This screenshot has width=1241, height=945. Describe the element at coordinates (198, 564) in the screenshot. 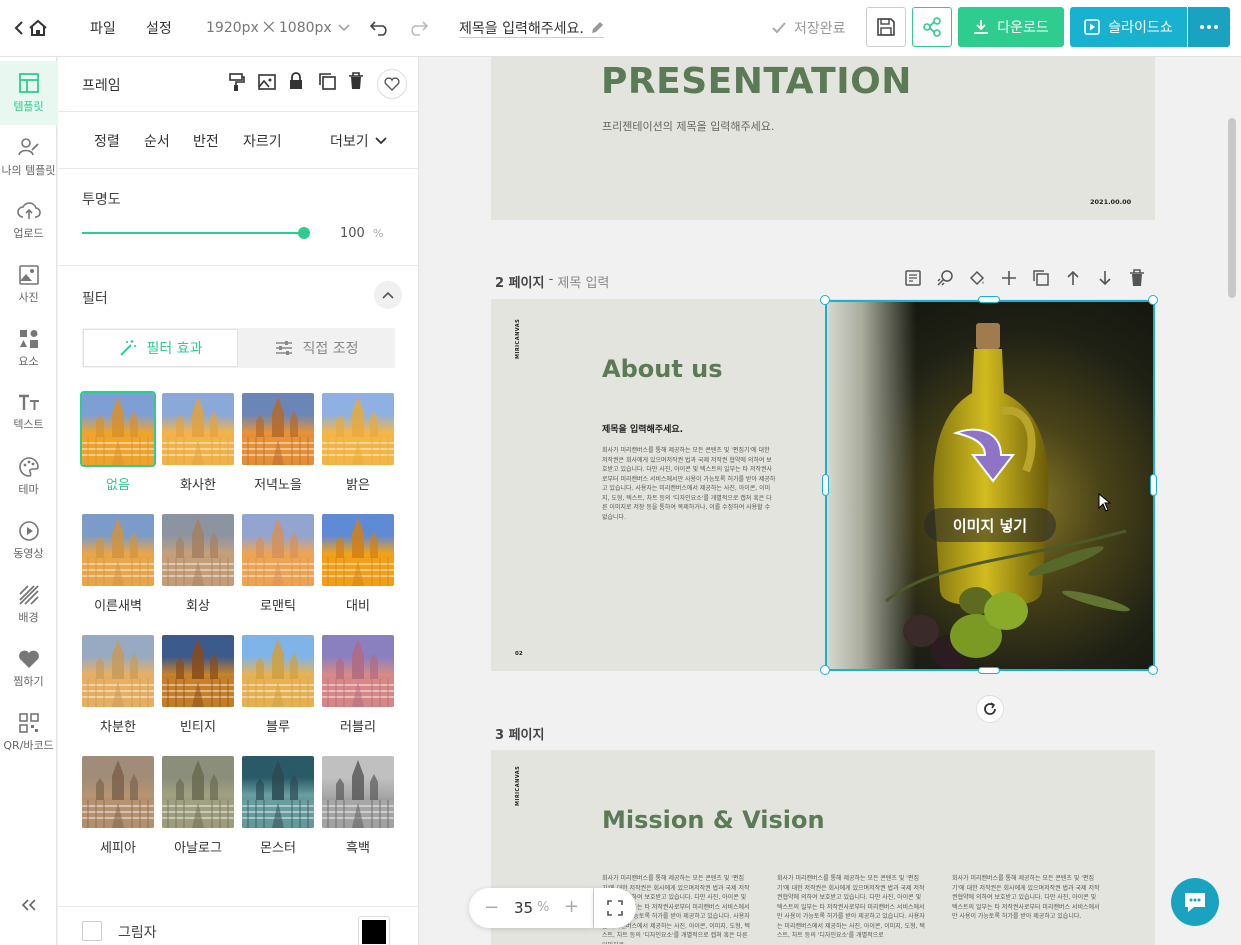

I see `filter-option: 회상` at that location.